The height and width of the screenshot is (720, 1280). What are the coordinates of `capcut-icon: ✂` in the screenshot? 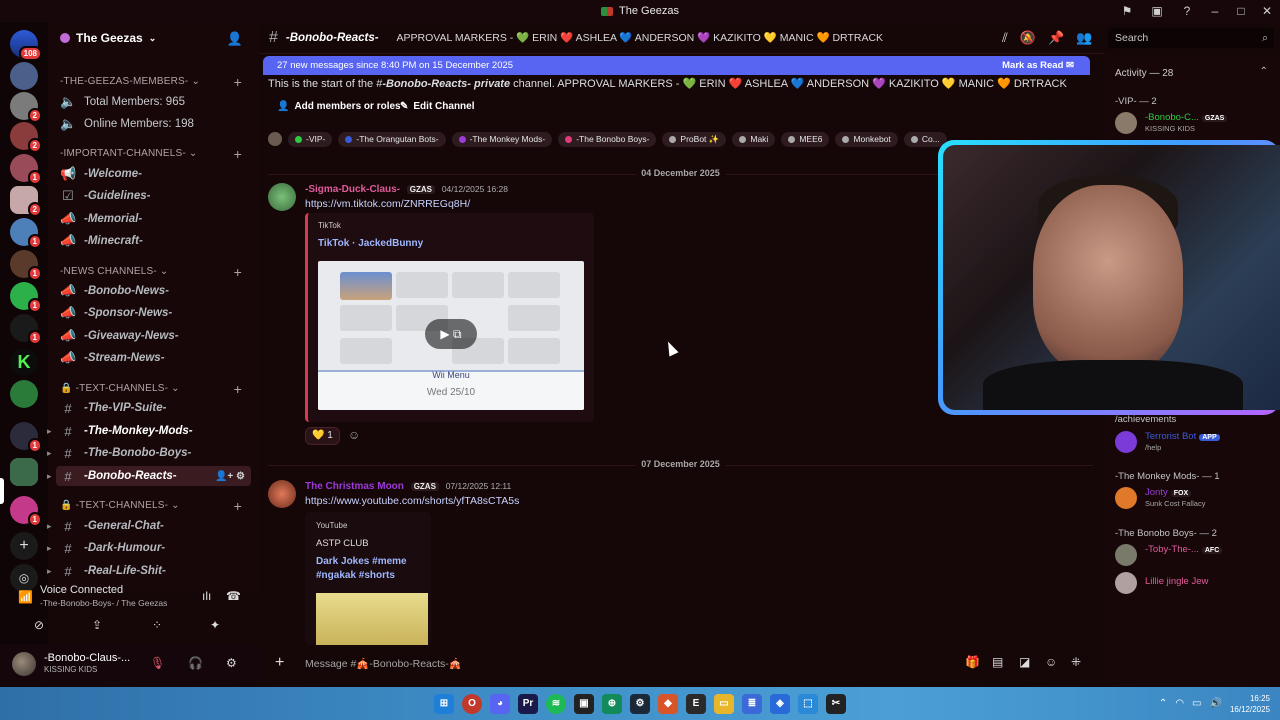 It's located at (836, 703).